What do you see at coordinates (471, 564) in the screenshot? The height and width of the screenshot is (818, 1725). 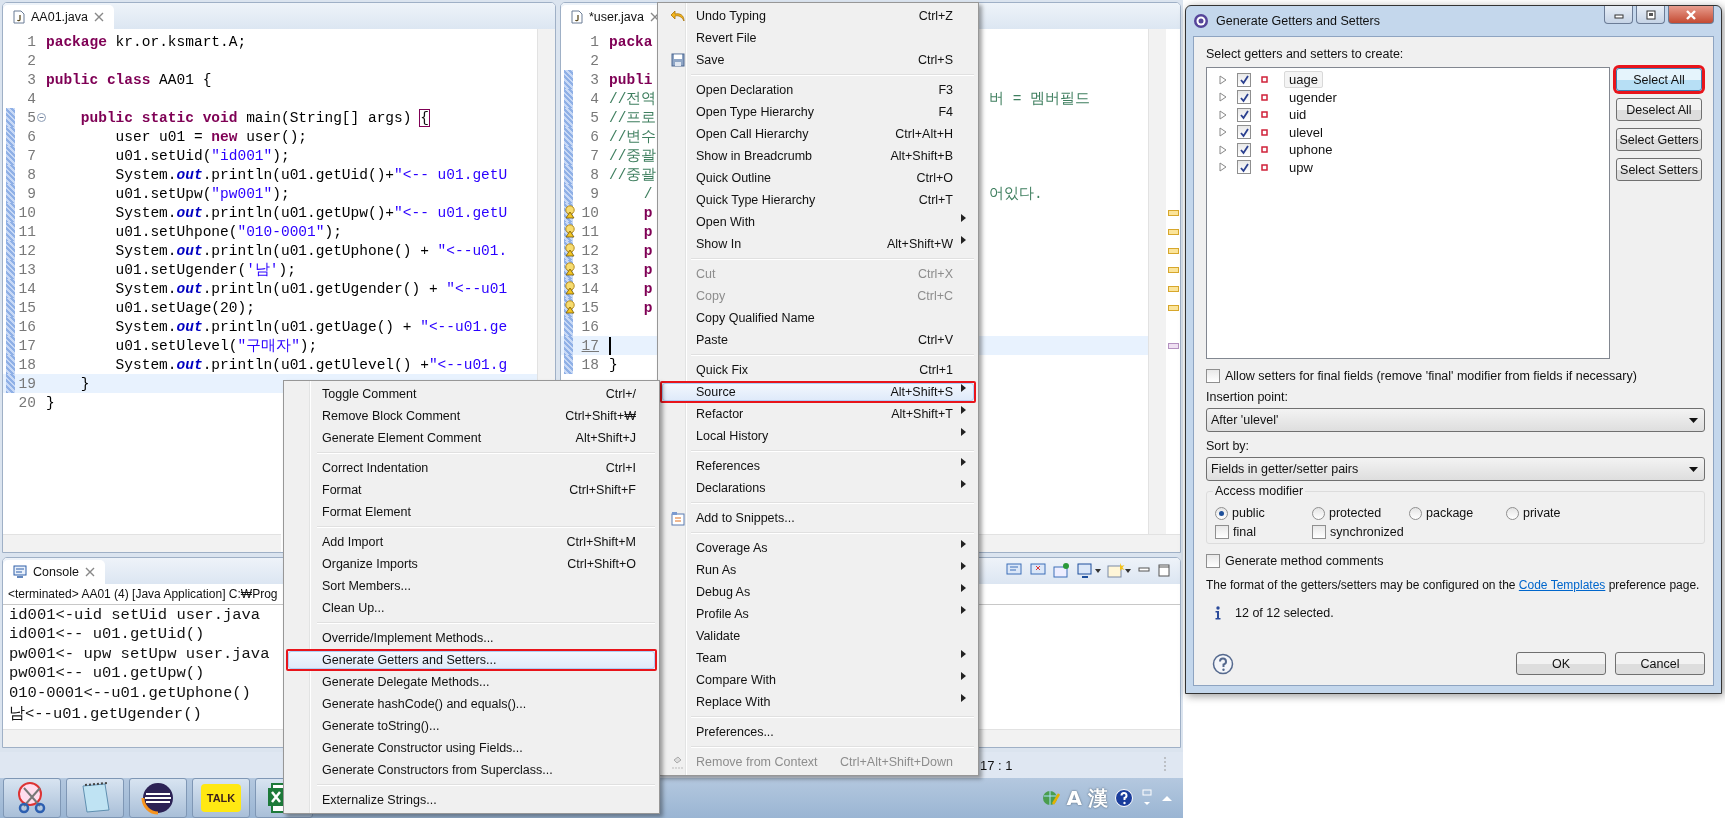 I see `menu-item: Organize Imports Ctrl+Shift+O` at bounding box center [471, 564].